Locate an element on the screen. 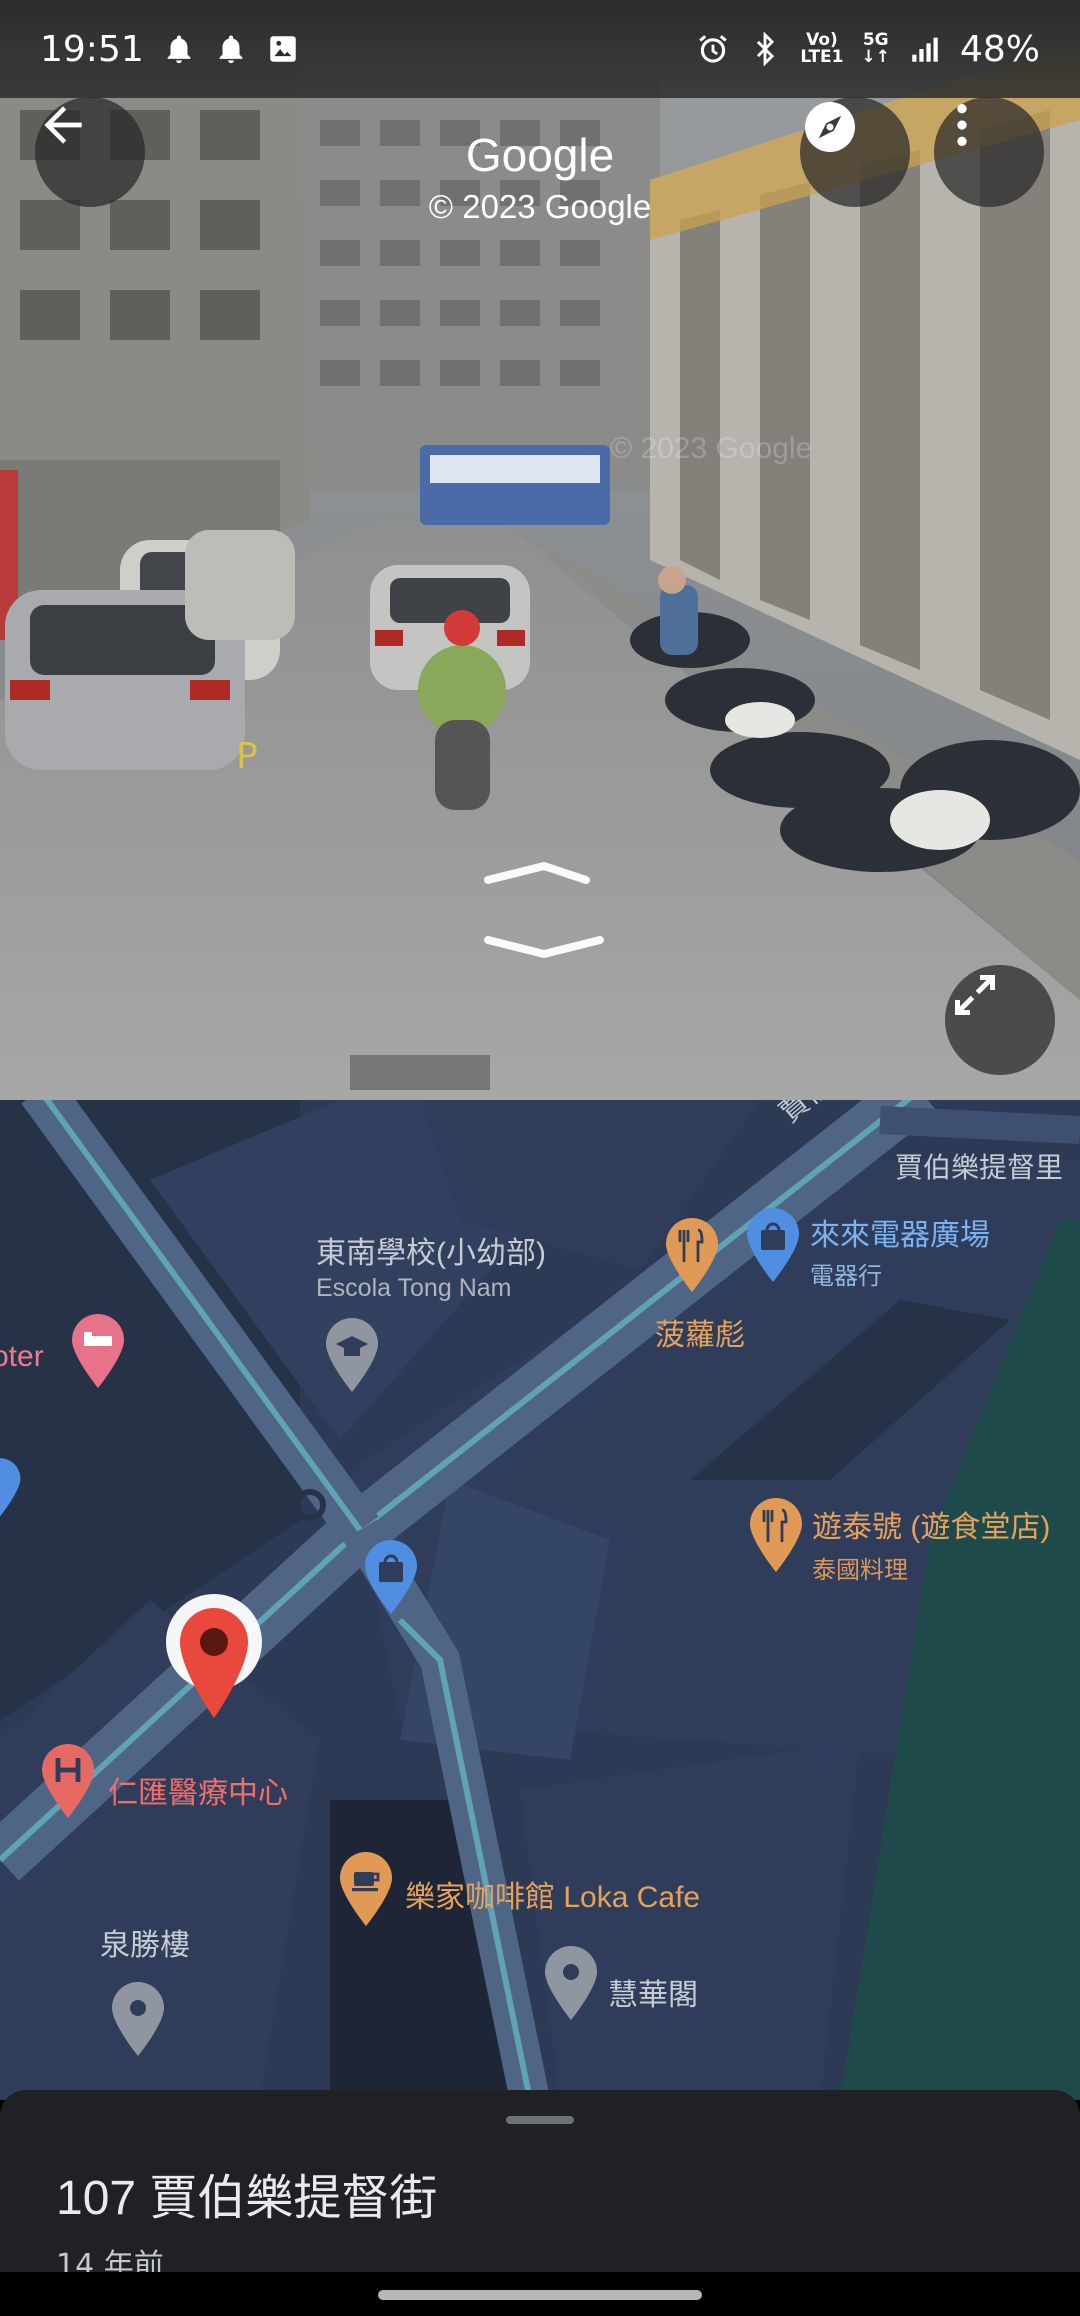  cafe-pin-icon is located at coordinates (366, 1890).